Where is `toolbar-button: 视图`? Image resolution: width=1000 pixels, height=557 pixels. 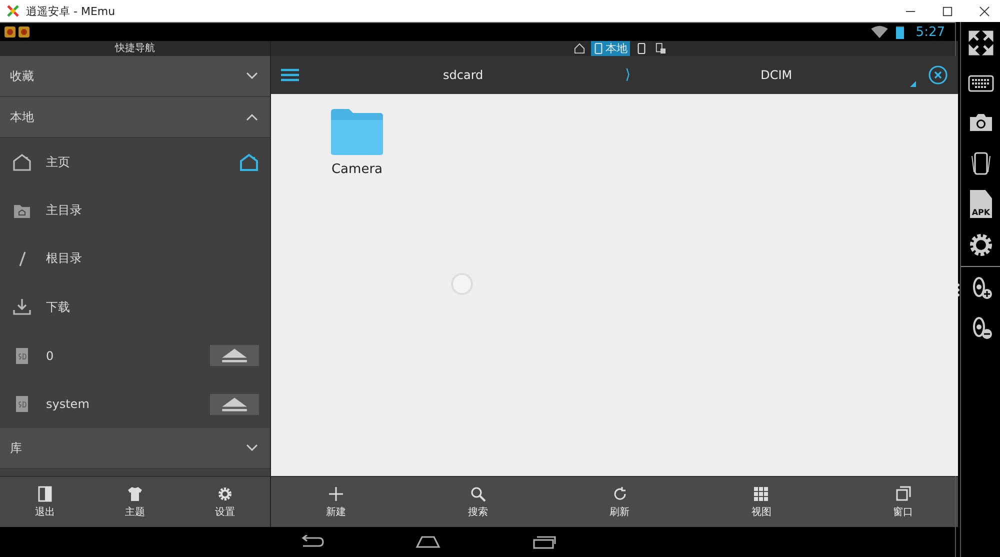 toolbar-button: 视图 is located at coordinates (761, 502).